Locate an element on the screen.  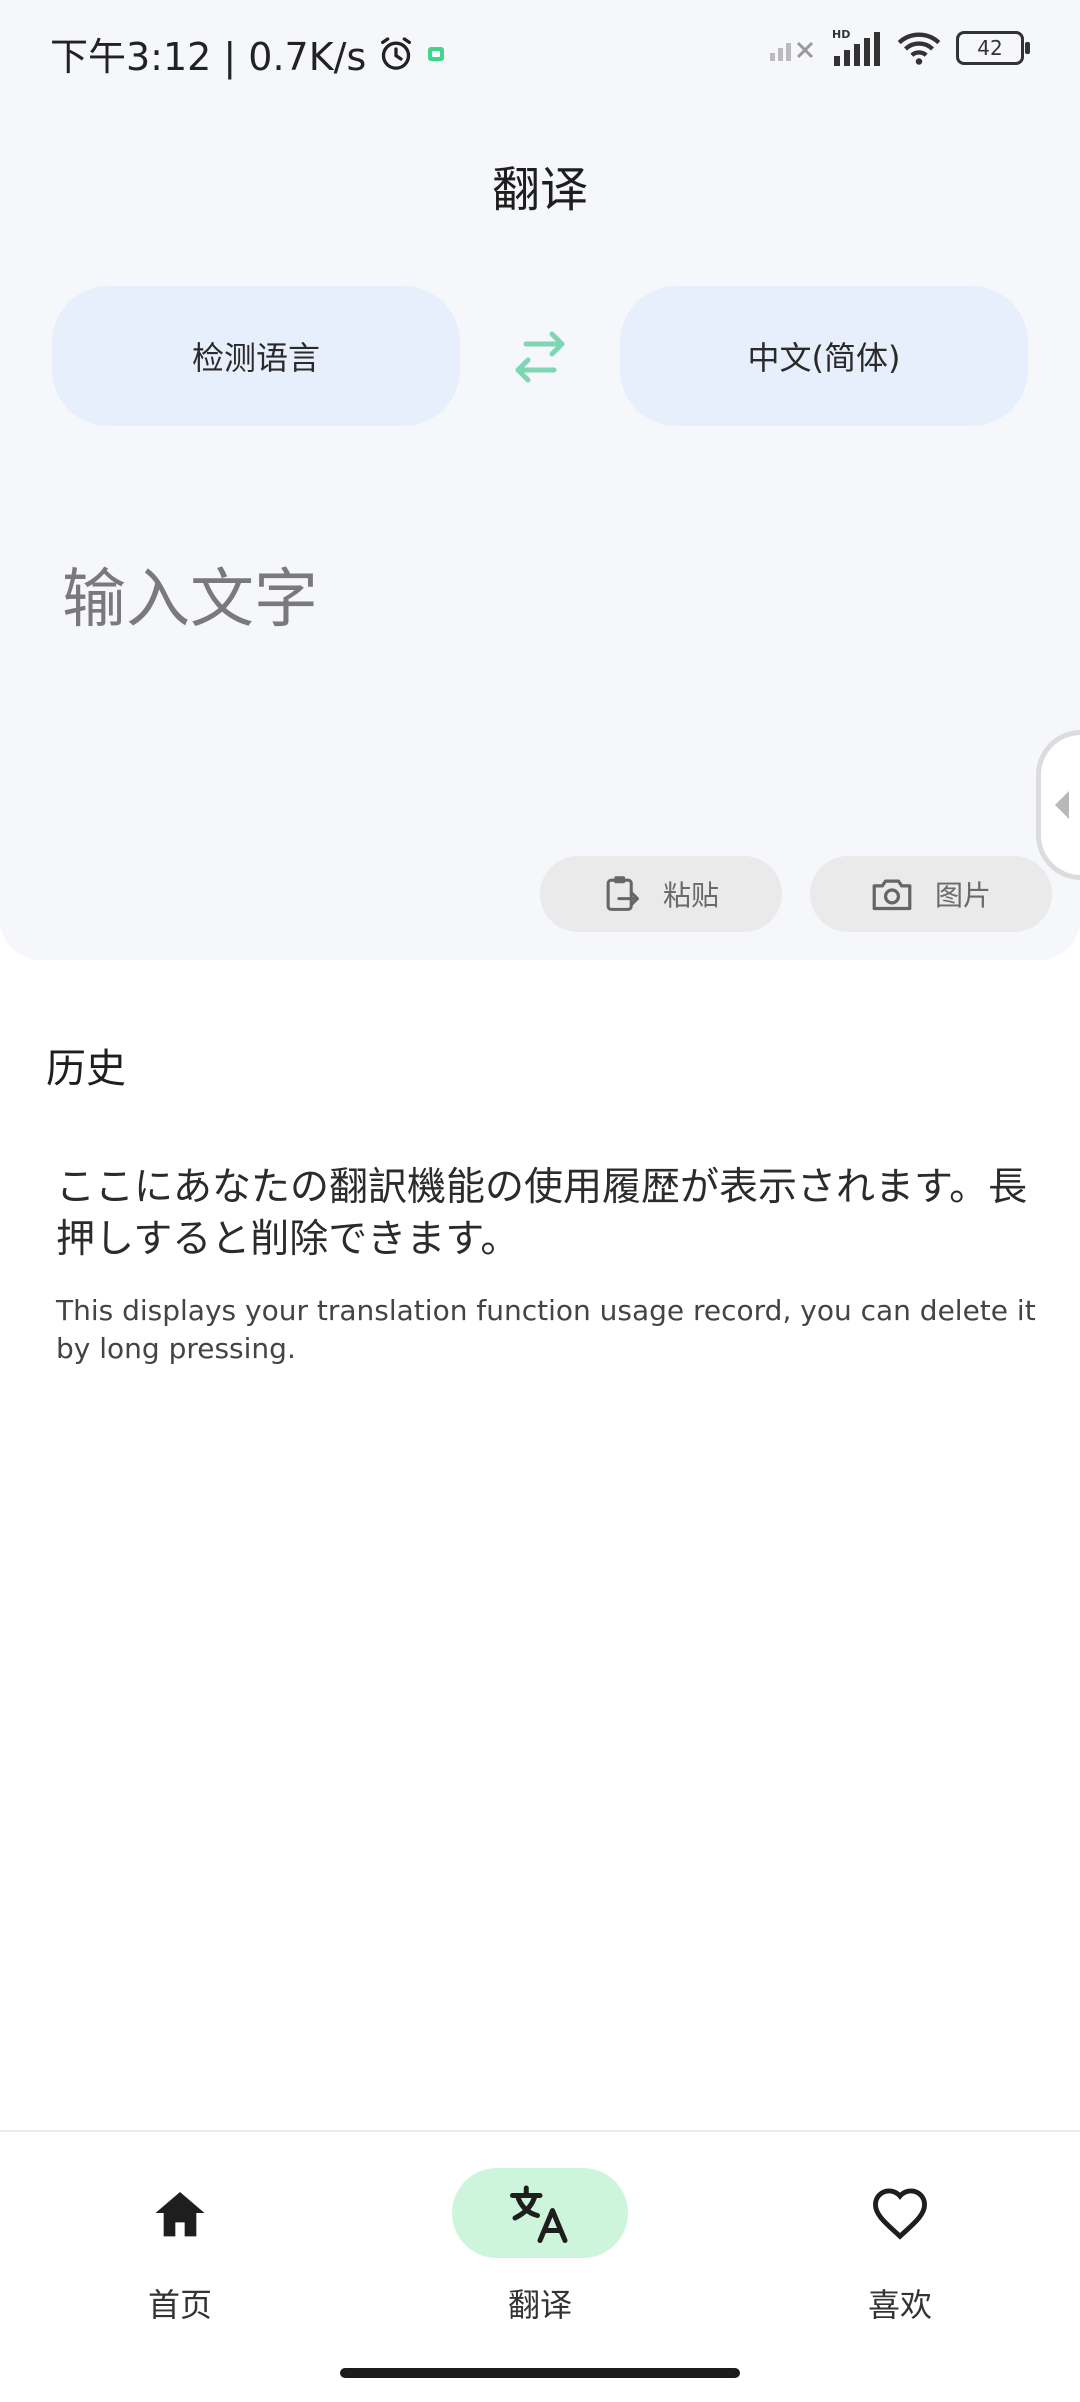
home-icon is located at coordinates (180, 2214).